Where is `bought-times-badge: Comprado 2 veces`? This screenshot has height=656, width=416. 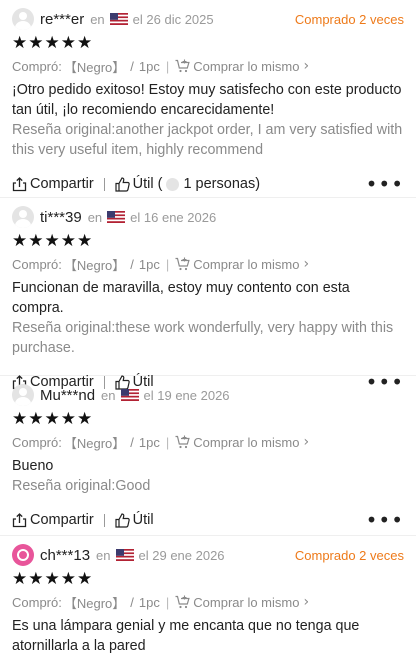
bought-times-badge: Comprado 2 veces is located at coordinates (349, 555).